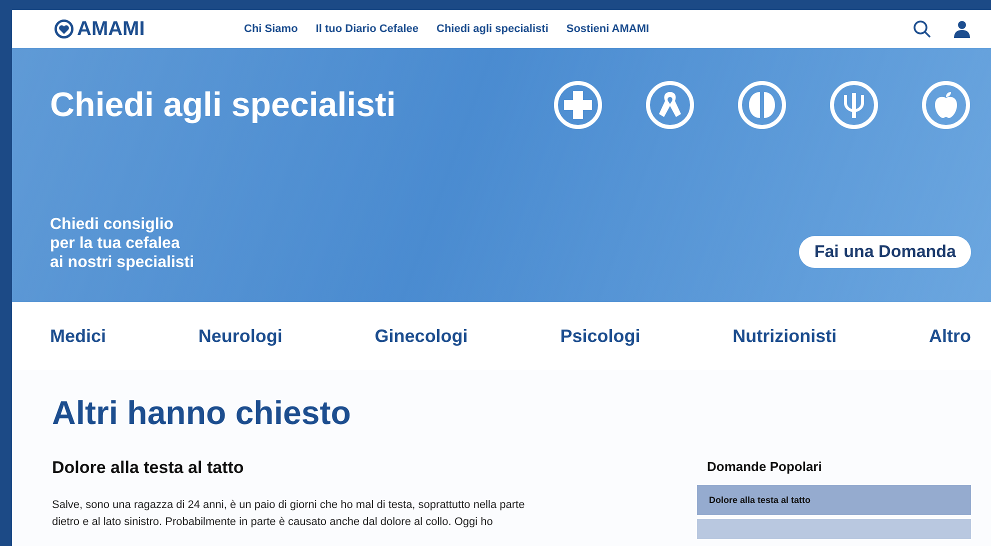 The width and height of the screenshot is (991, 546). What do you see at coordinates (354, 468) in the screenshot?
I see `question-title: Dolore alla testa al tatto` at bounding box center [354, 468].